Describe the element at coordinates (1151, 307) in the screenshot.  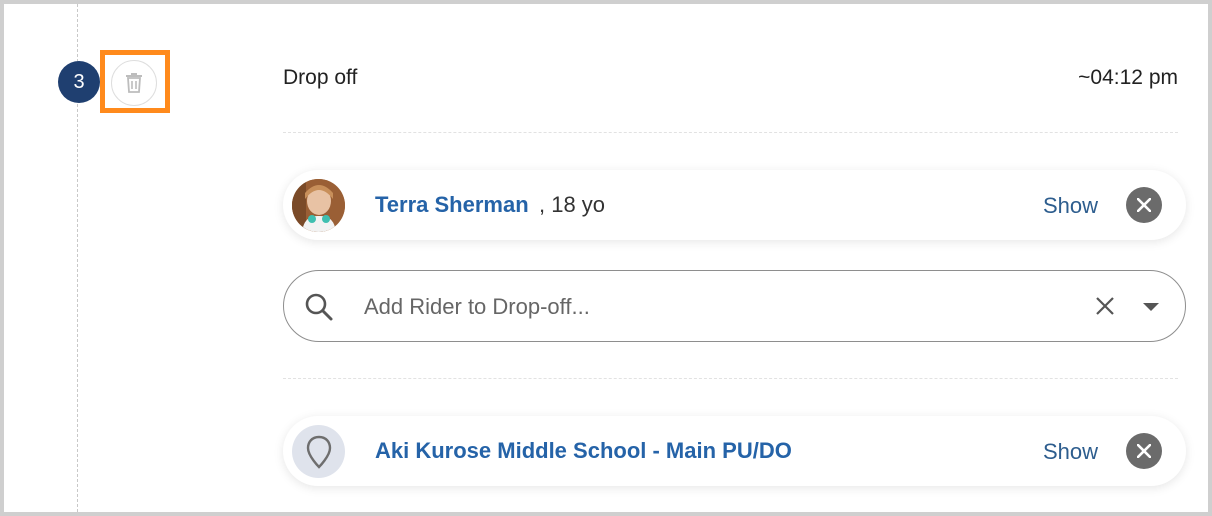
I see `caret-down-icon` at that location.